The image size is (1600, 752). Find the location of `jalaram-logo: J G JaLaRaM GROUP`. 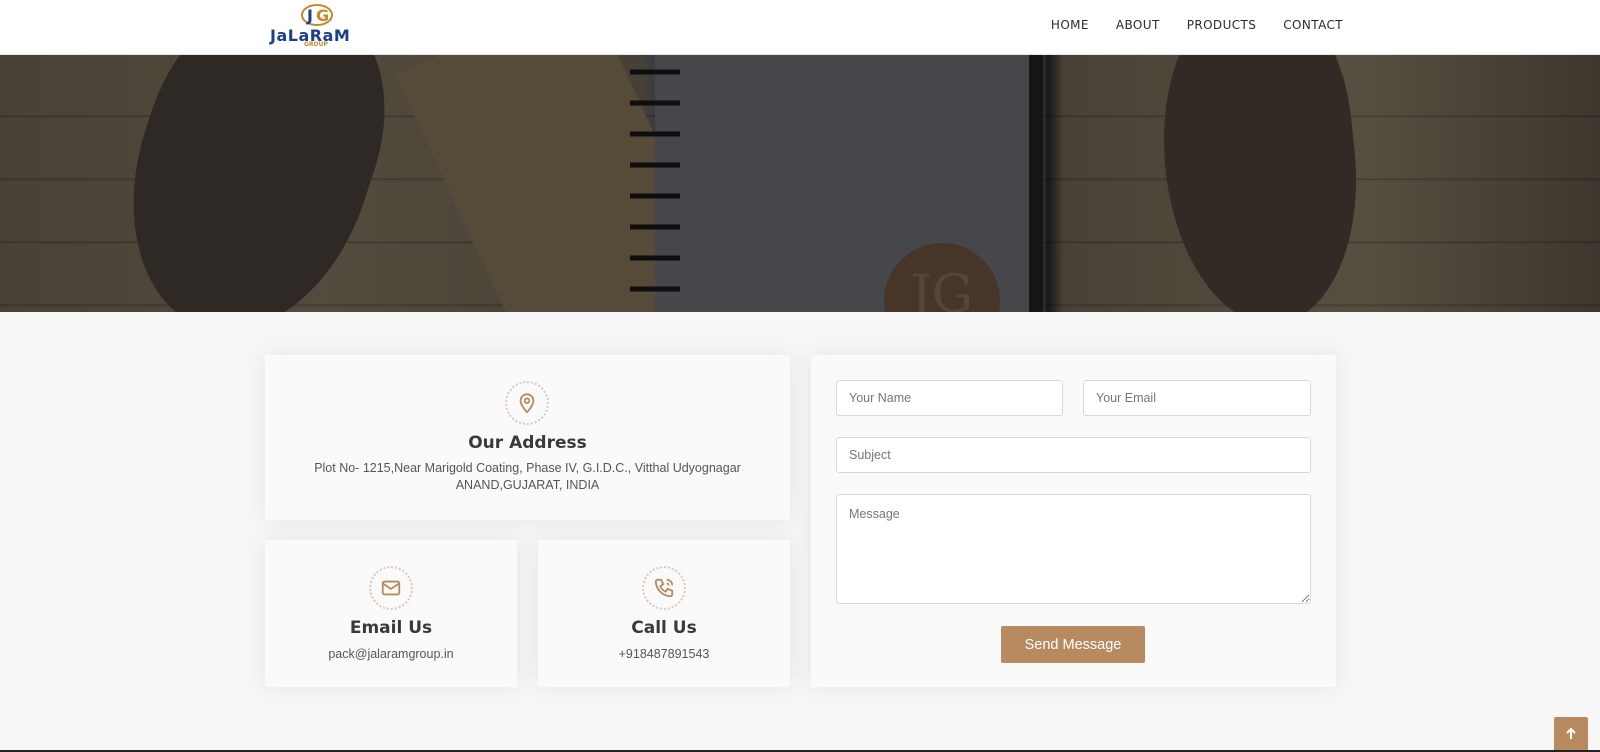

jalaram-logo: J G JaLaRaM GROUP is located at coordinates (318, 26).